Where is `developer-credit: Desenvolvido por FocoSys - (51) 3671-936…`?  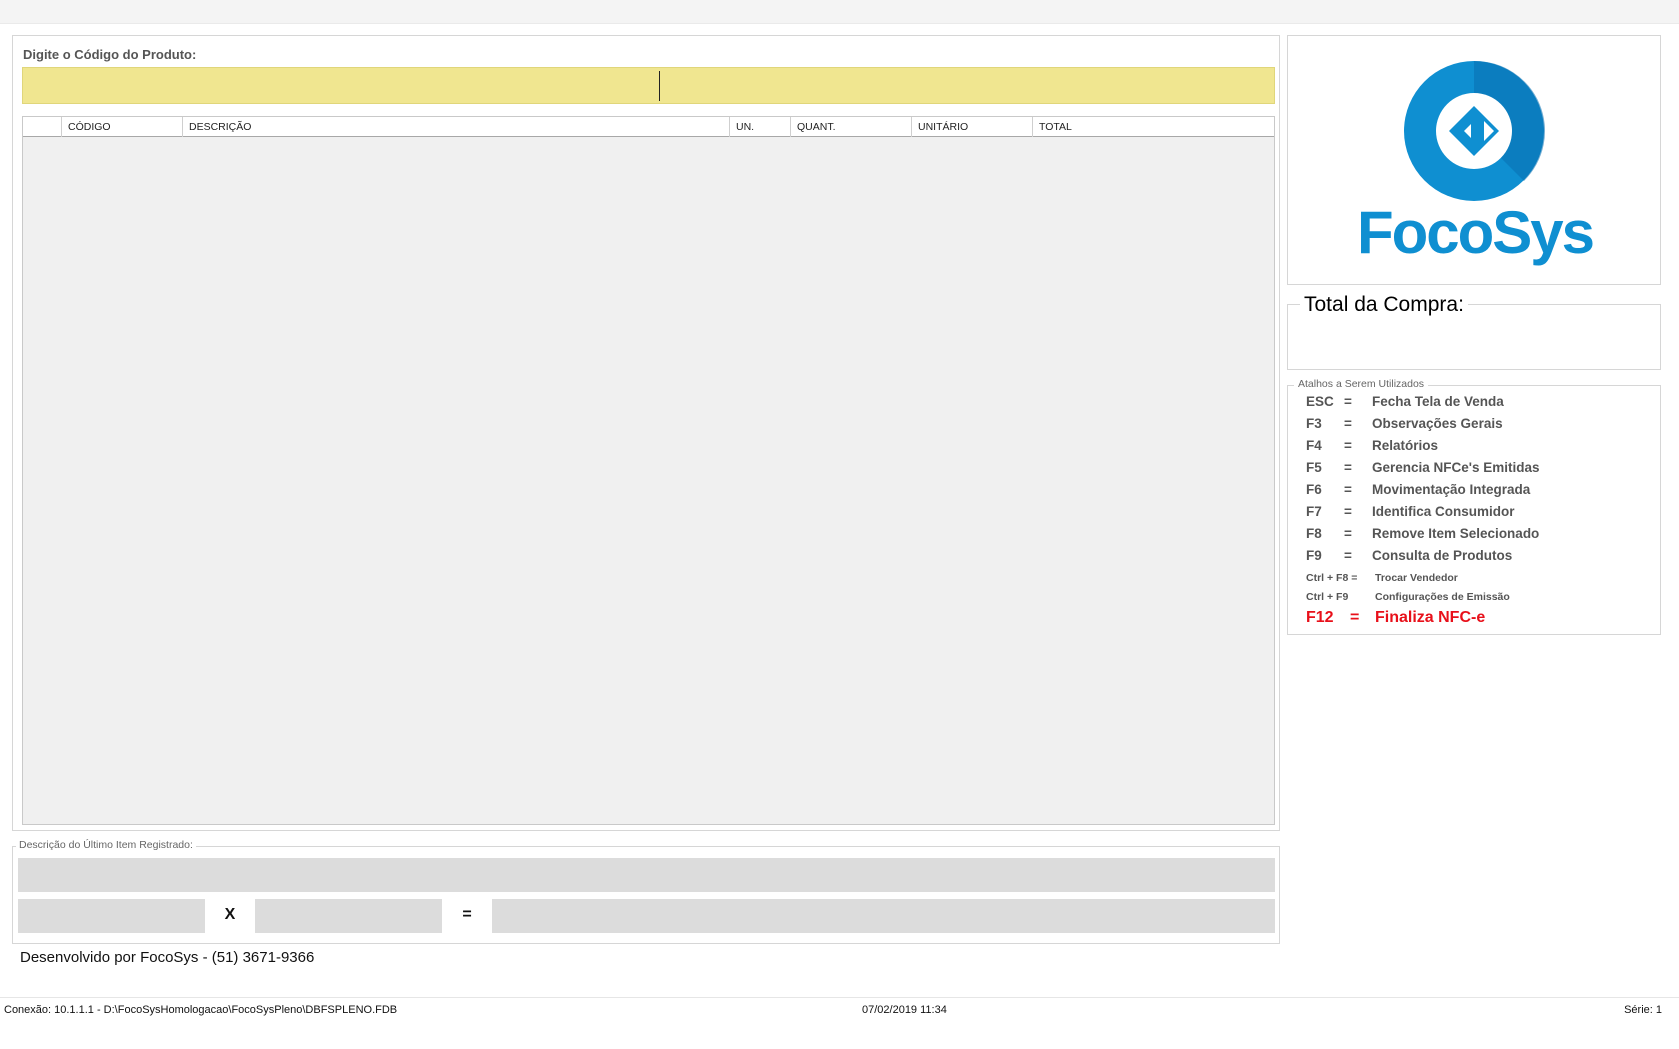 developer-credit: Desenvolvido por FocoSys - (51) 3671-936… is located at coordinates (167, 957).